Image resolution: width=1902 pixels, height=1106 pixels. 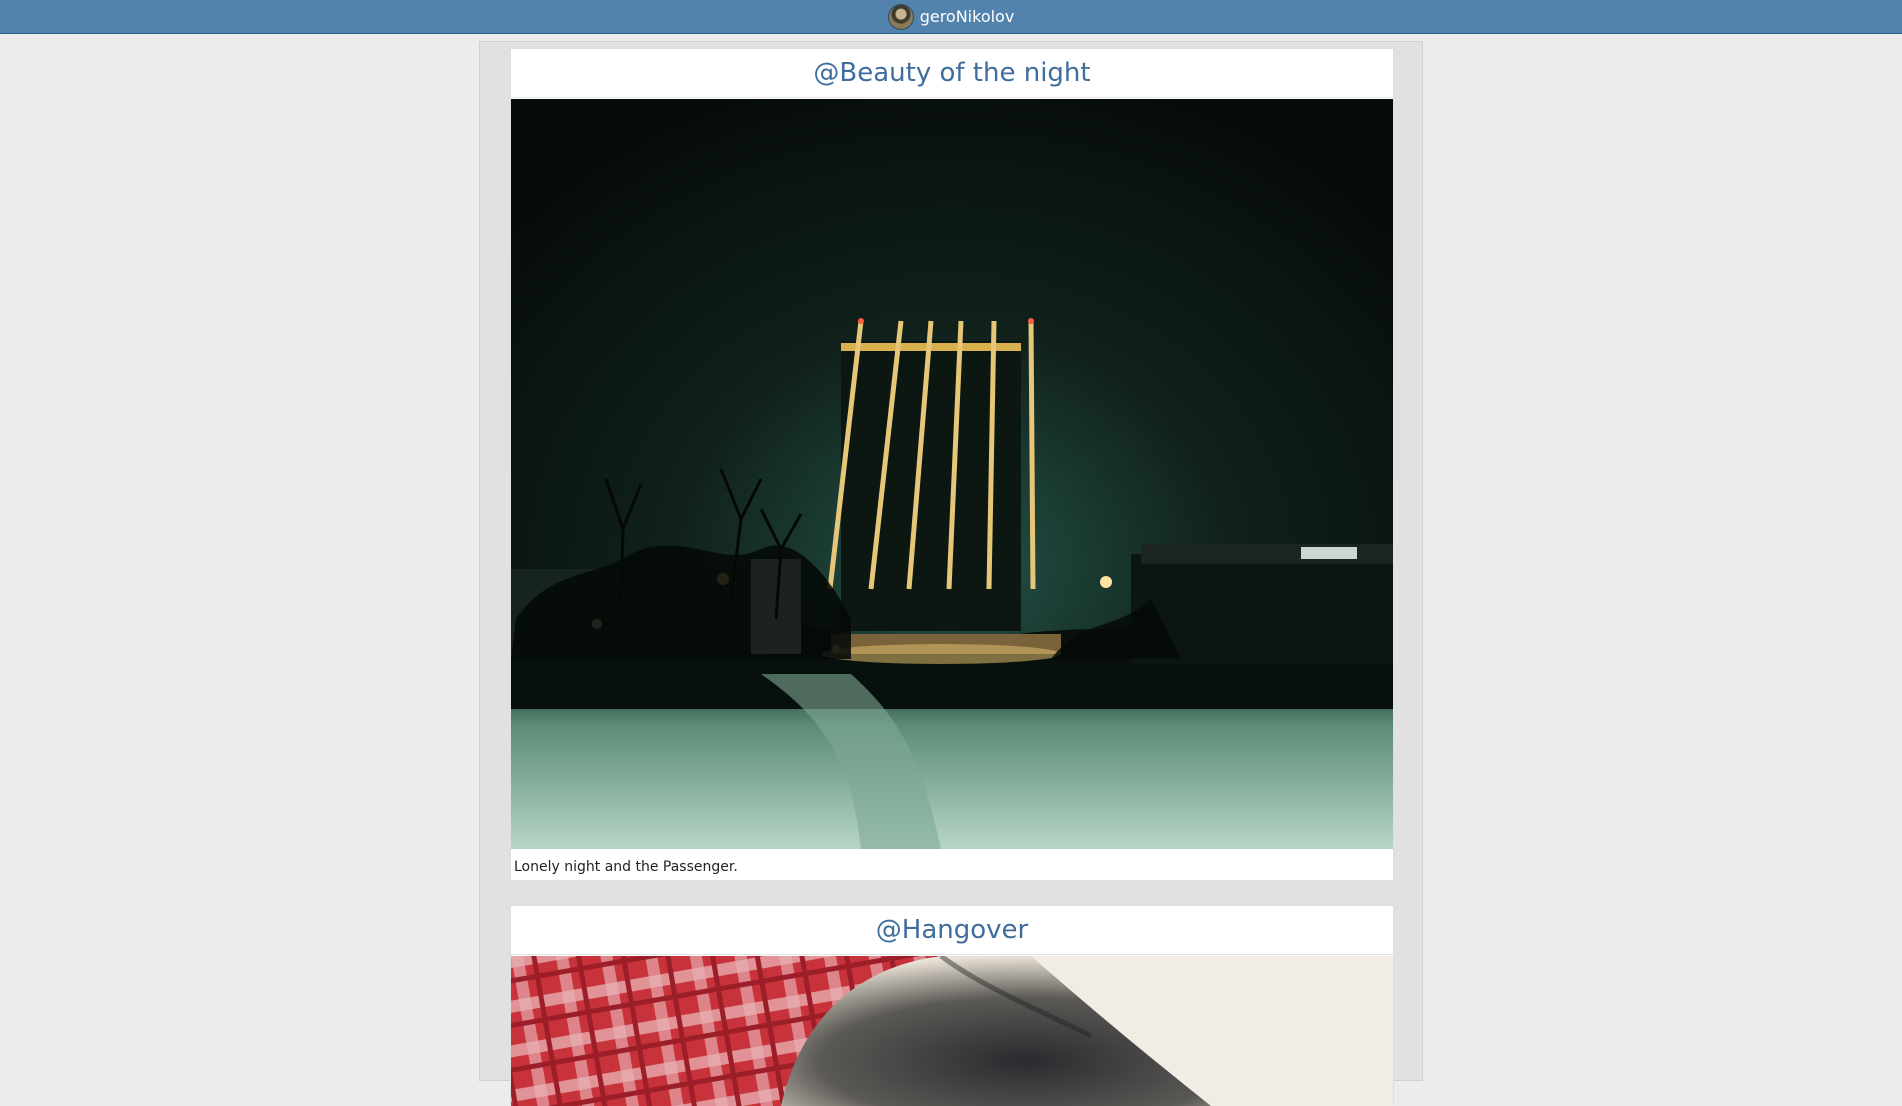 I want to click on cat-on-blanket-photo, so click(x=952, y=1031).